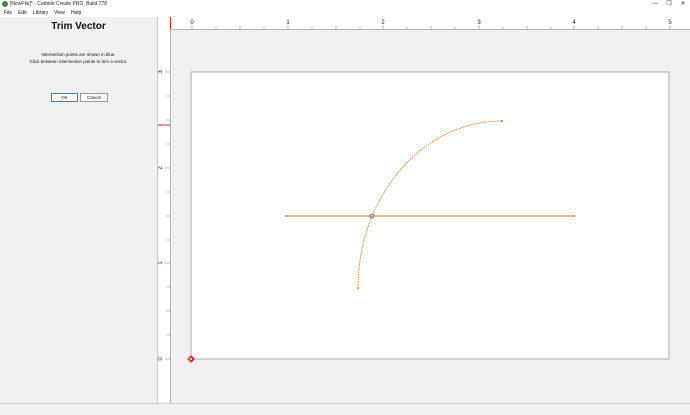  What do you see at coordinates (683, 4) in the screenshot?
I see `close-button: ✕` at bounding box center [683, 4].